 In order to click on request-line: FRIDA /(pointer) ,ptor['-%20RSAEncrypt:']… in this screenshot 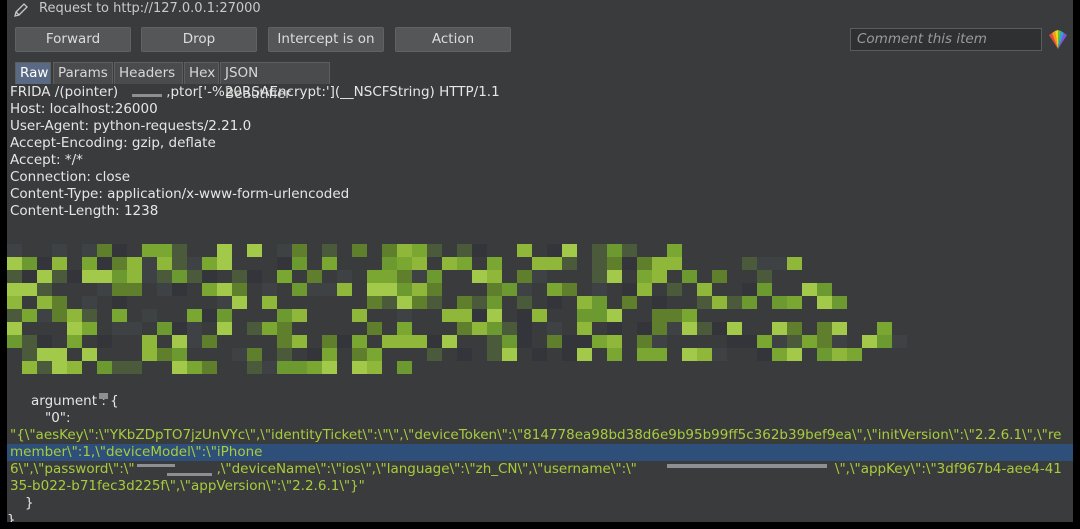, I will do `click(255, 92)`.